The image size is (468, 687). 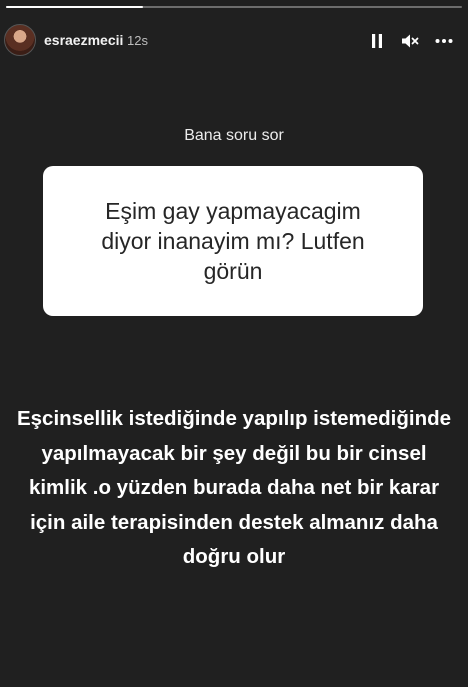 I want to click on pause-icon, so click(x=377, y=41).